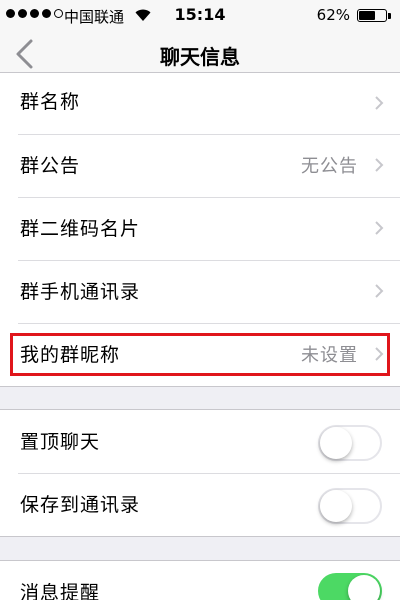 The image size is (400, 600). What do you see at coordinates (200, 354) in the screenshot?
I see `highlight-box` at bounding box center [200, 354].